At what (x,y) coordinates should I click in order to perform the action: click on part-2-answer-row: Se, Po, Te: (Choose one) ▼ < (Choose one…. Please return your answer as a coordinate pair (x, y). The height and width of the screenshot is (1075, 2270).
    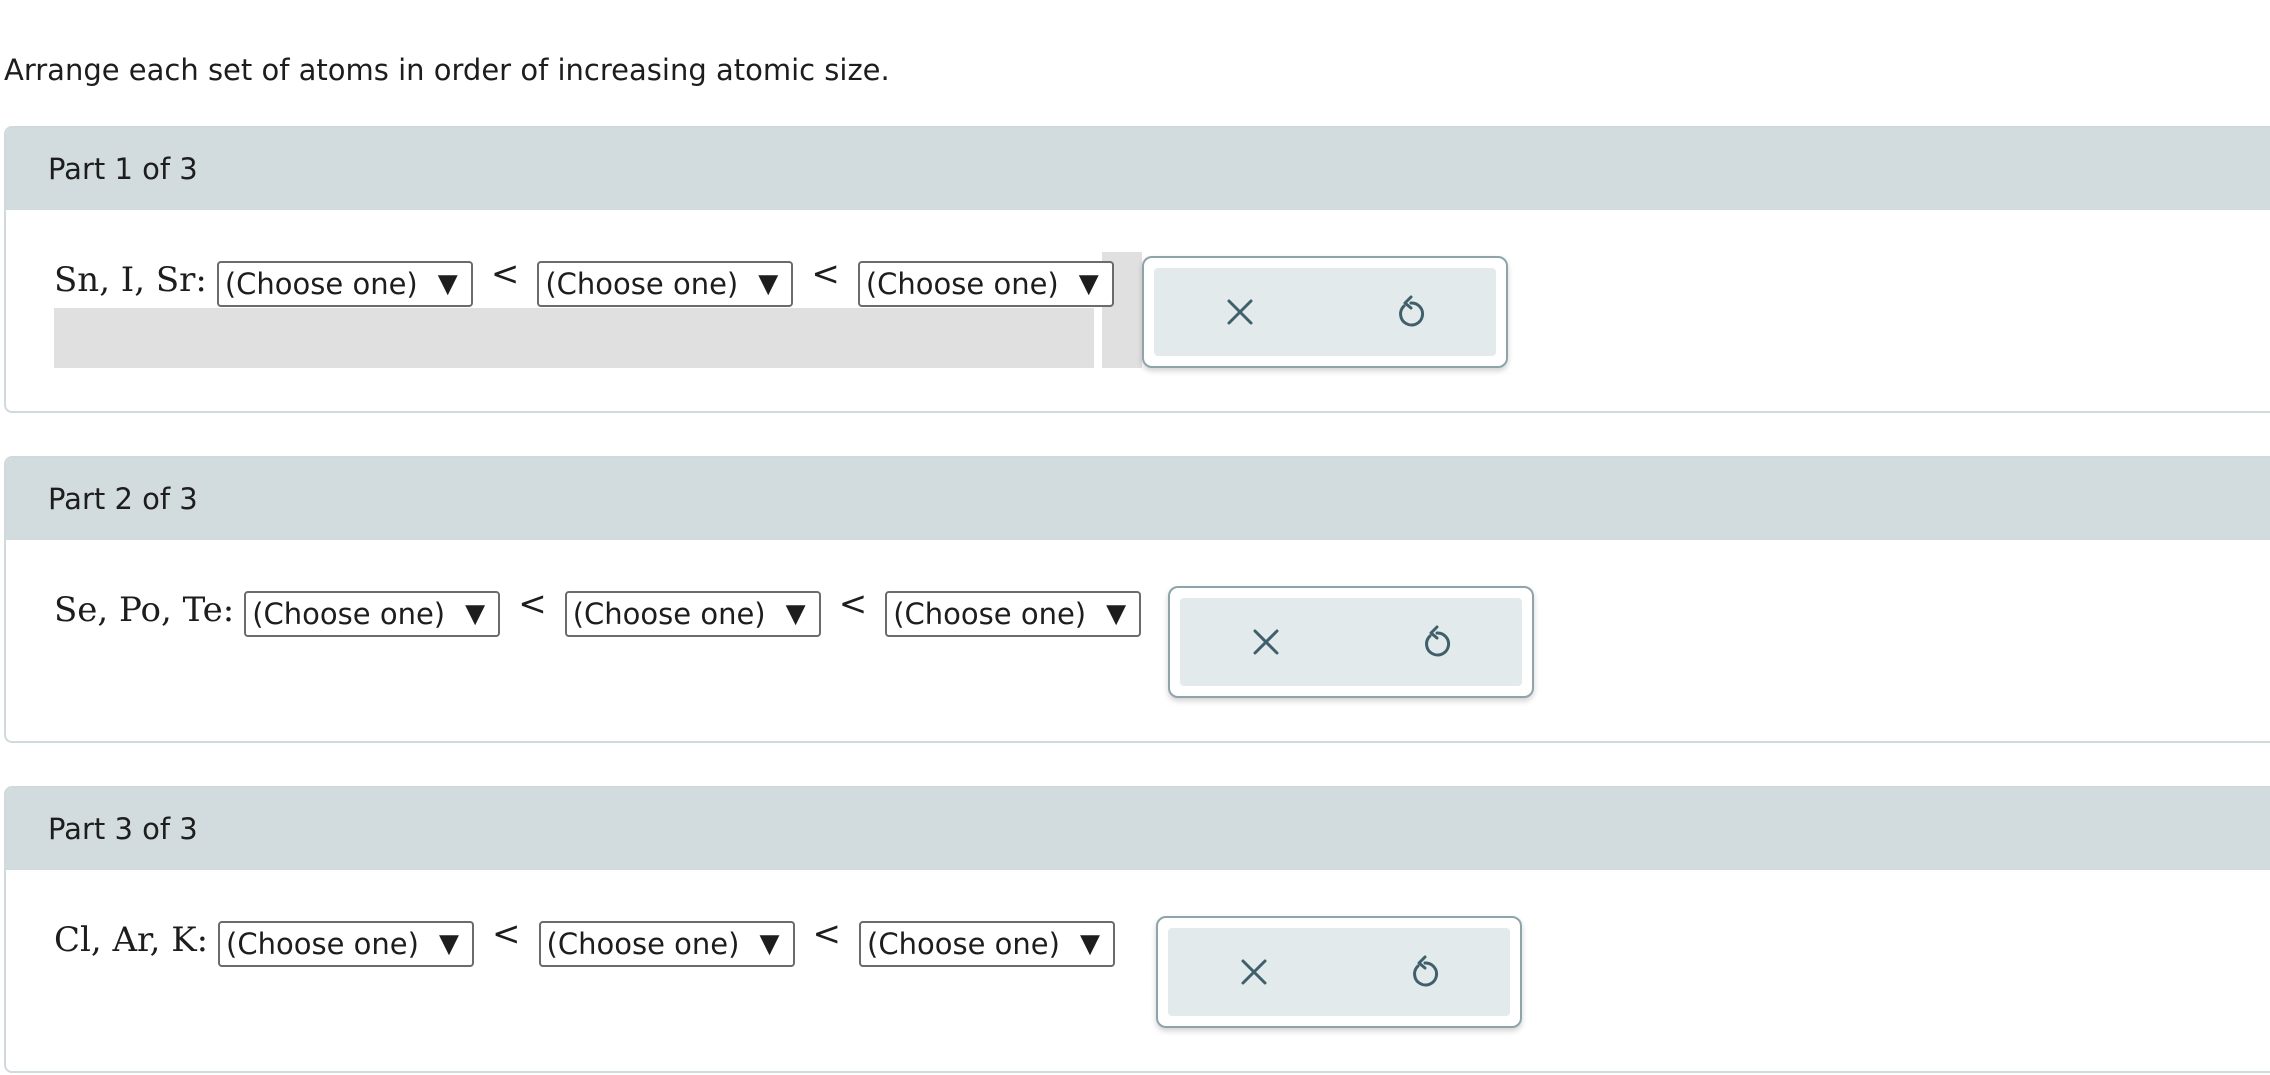
    Looking at the image, I should click on (598, 610).